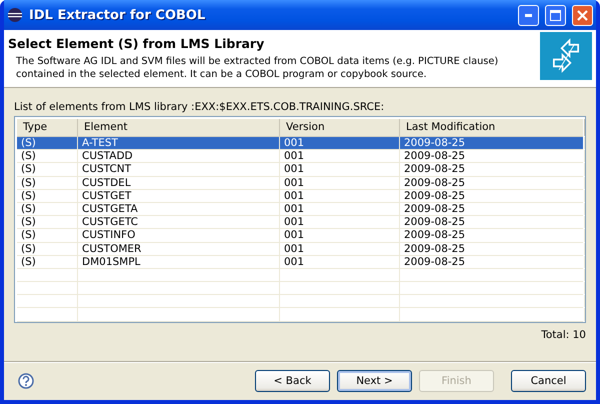 Image resolution: width=600 pixels, height=404 pixels. What do you see at coordinates (300, 235) in the screenshot?
I see `table-row: (S) CUSTINFO 001 2009-08-25` at bounding box center [300, 235].